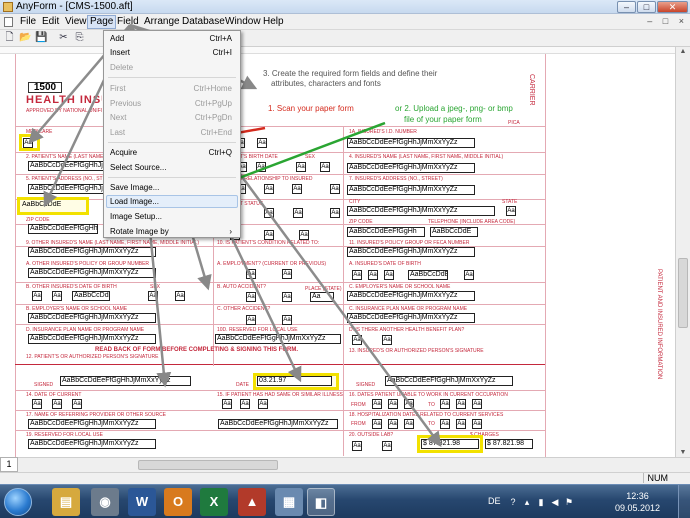  Describe the element at coordinates (289, 502) in the screenshot. I see `app-taskbar-icon: ▦` at that location.